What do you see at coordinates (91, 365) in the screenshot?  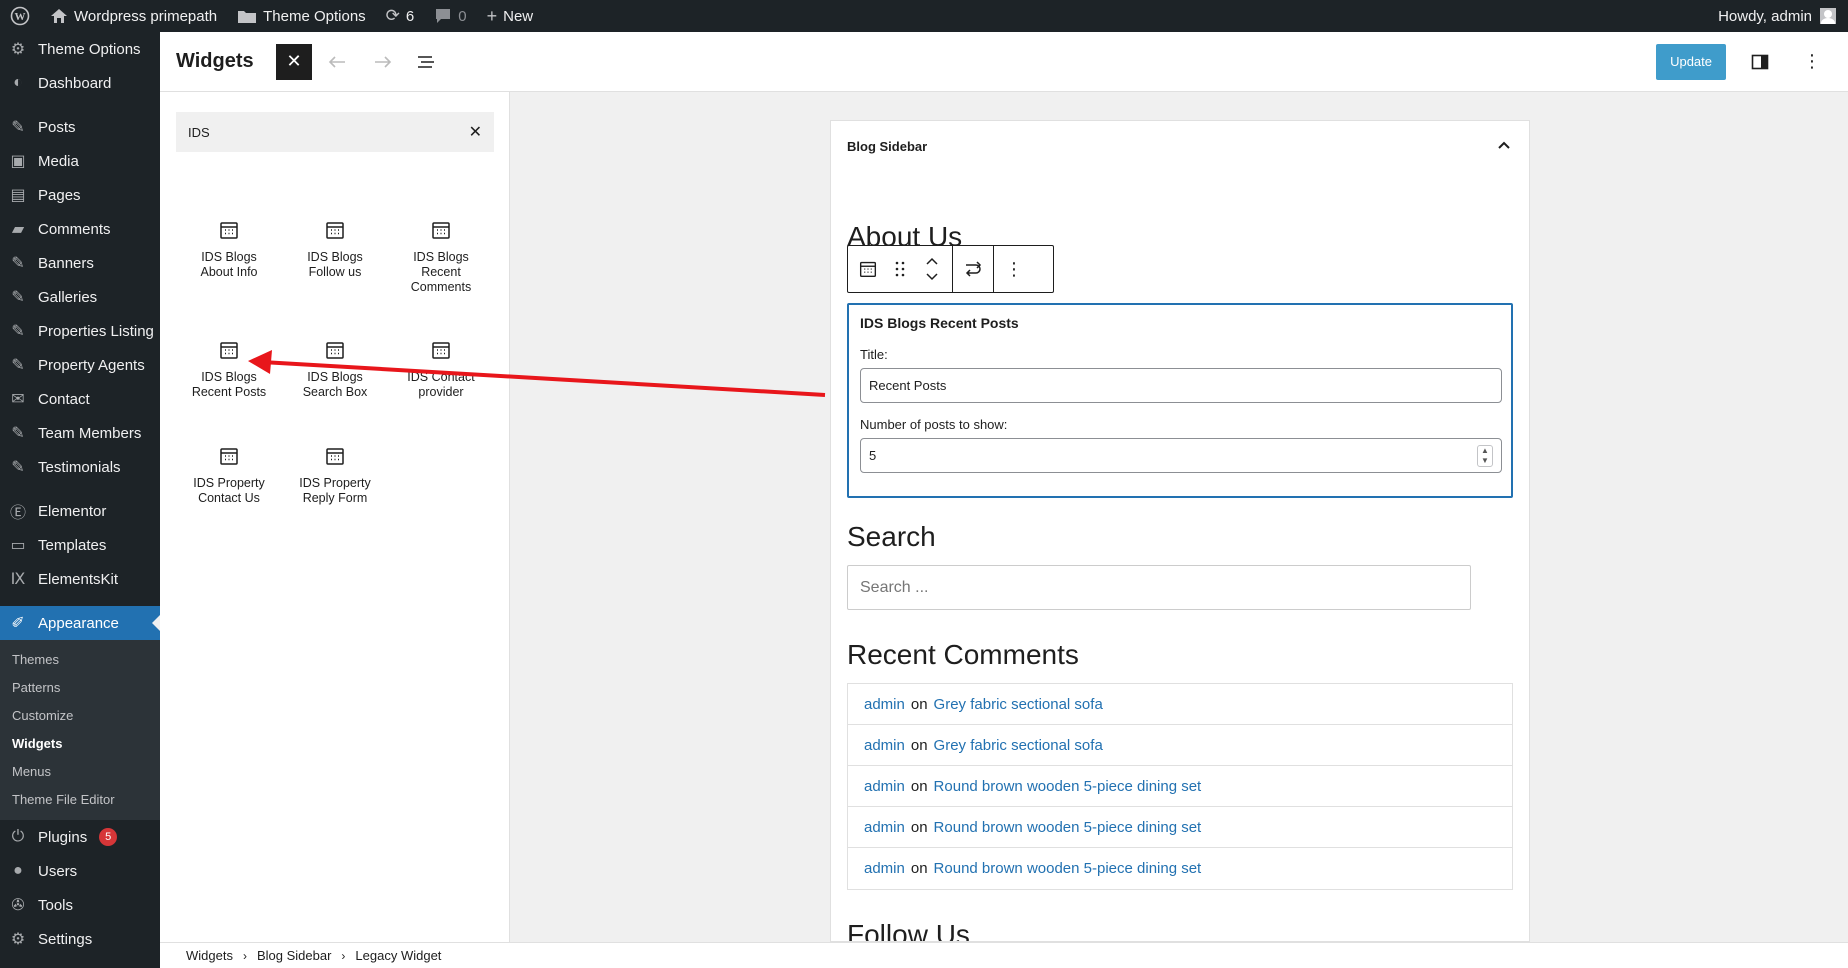 I see `menu-label: Property Agents` at bounding box center [91, 365].